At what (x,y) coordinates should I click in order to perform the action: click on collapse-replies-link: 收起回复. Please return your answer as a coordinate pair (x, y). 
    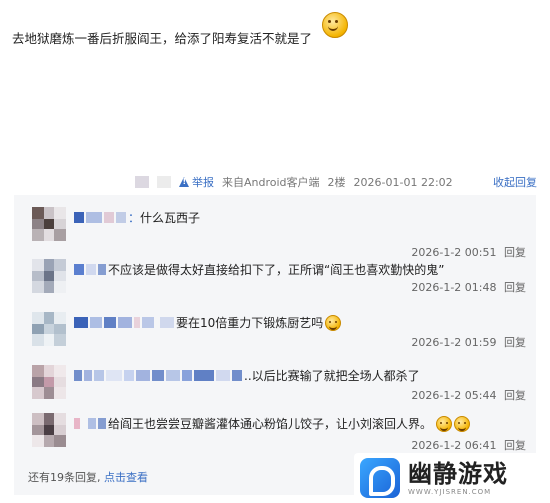
    Looking at the image, I should click on (515, 182).